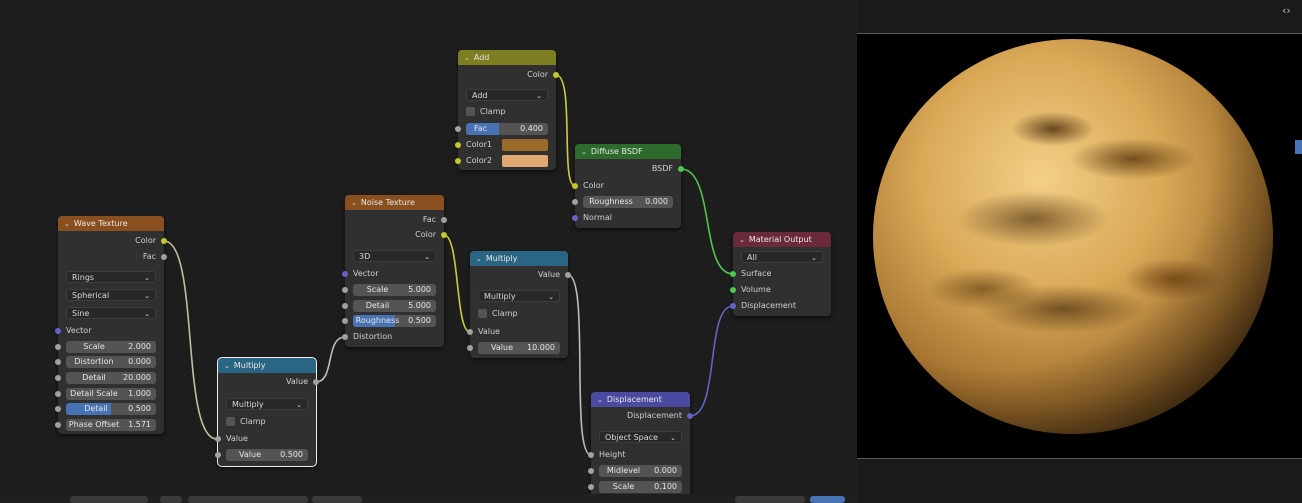 This screenshot has height=503, width=1302. Describe the element at coordinates (1286, 10) in the screenshot. I see `expand-toggle-icon: ‹›` at that location.